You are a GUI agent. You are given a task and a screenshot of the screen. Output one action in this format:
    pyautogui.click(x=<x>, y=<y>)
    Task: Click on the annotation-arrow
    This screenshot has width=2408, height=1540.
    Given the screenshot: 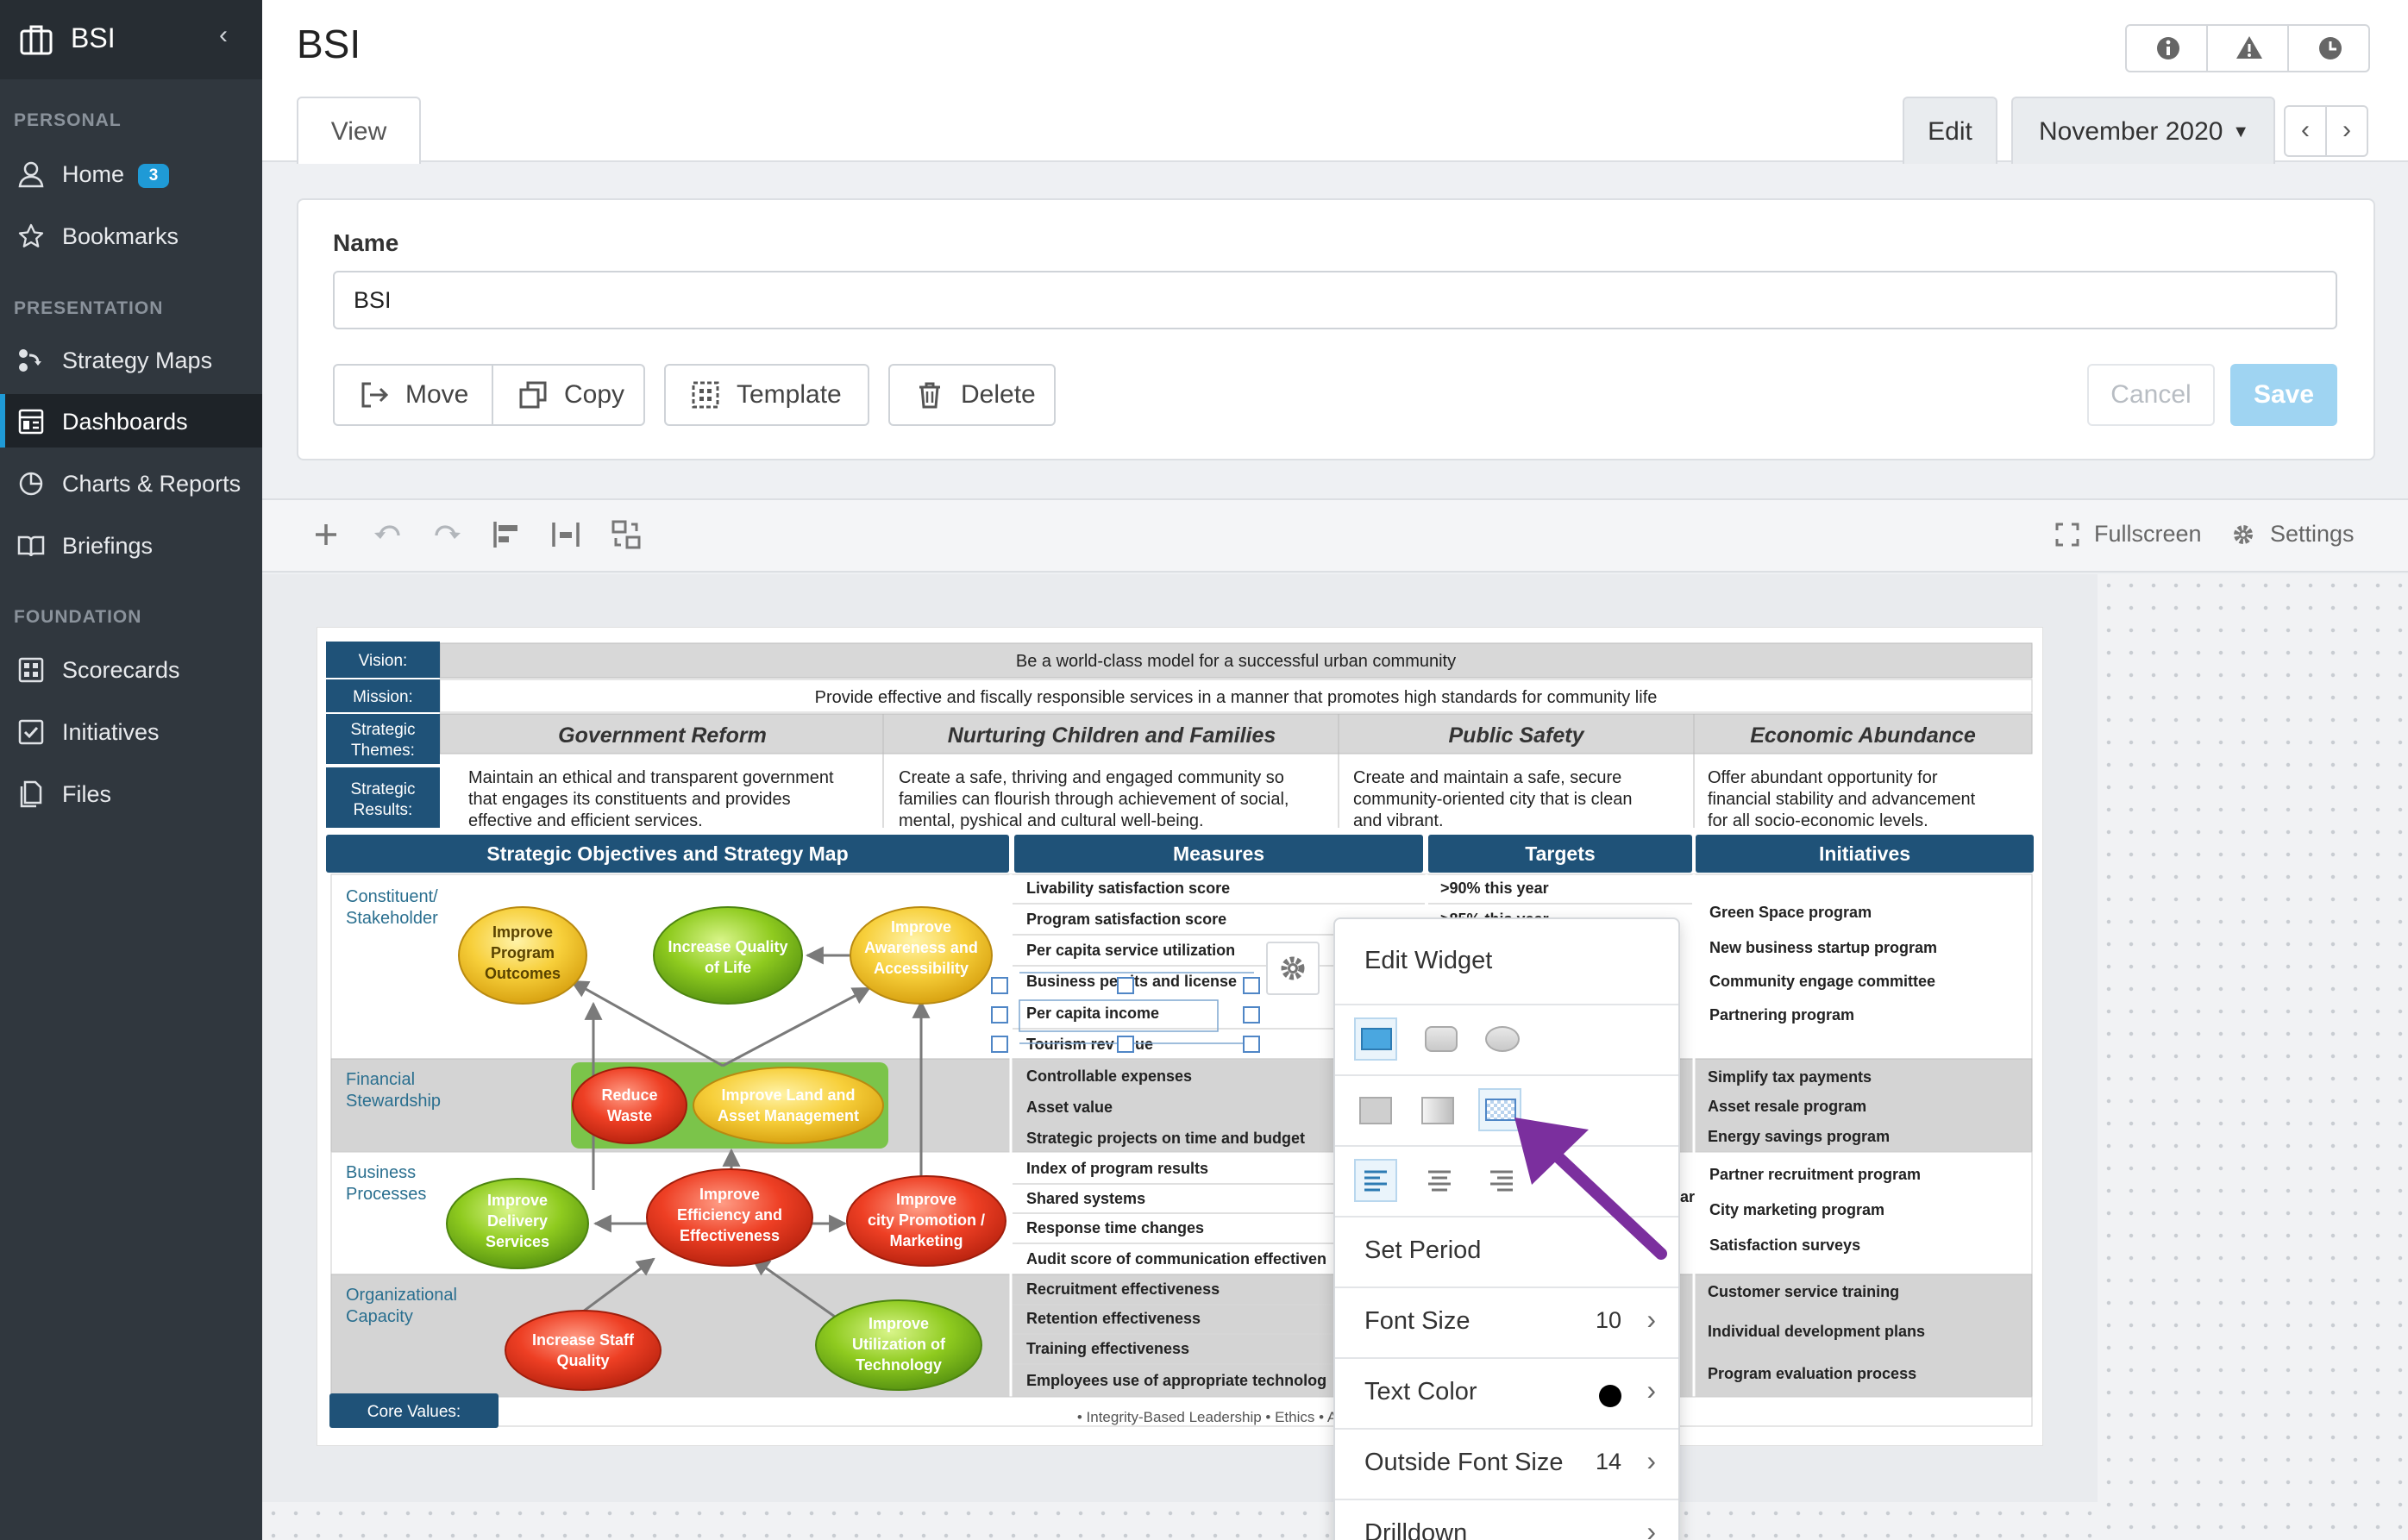 What is the action you would take?
    pyautogui.click(x=1590, y=1188)
    